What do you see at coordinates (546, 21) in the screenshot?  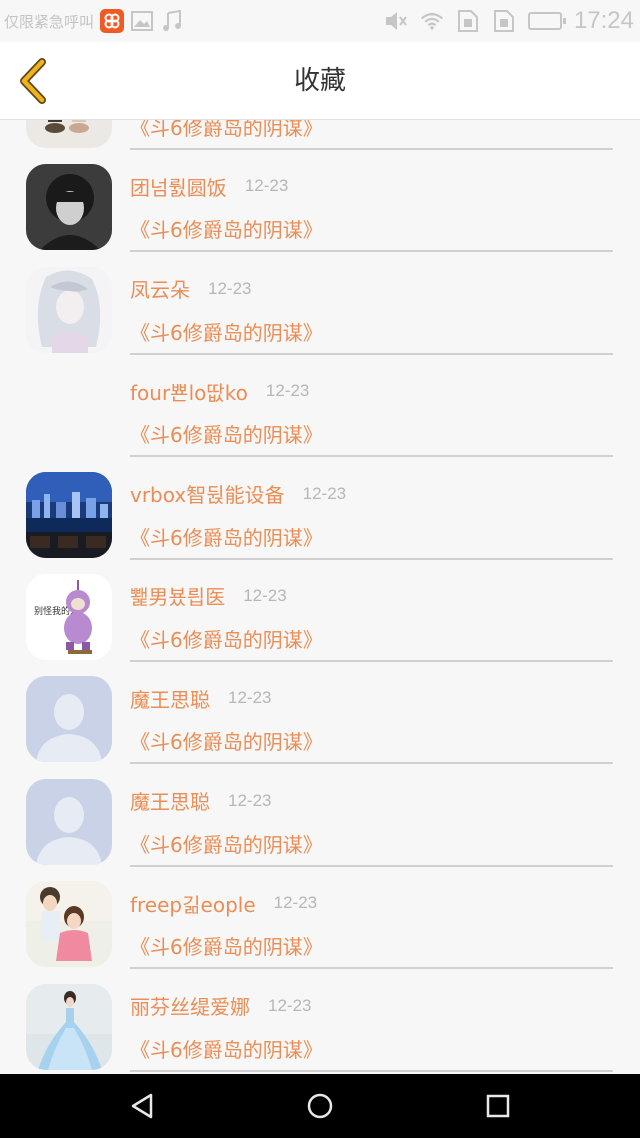 I see `battery-icon` at bounding box center [546, 21].